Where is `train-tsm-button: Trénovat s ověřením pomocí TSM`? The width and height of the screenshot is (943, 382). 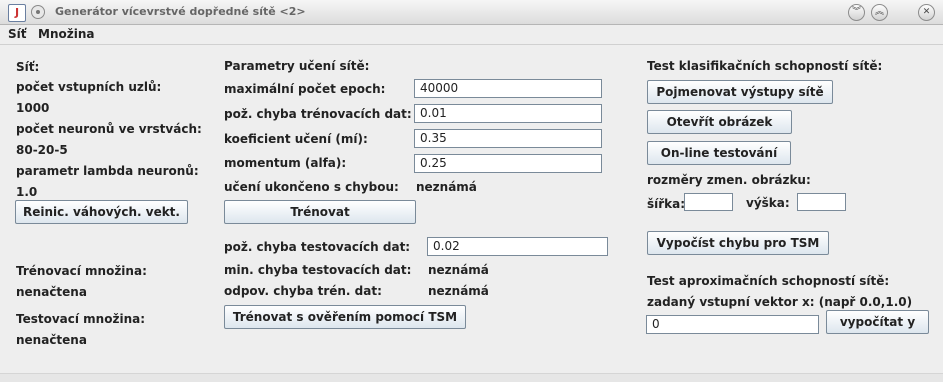
train-tsm-button: Trénovat s ověřením pomocí TSM is located at coordinates (345, 317).